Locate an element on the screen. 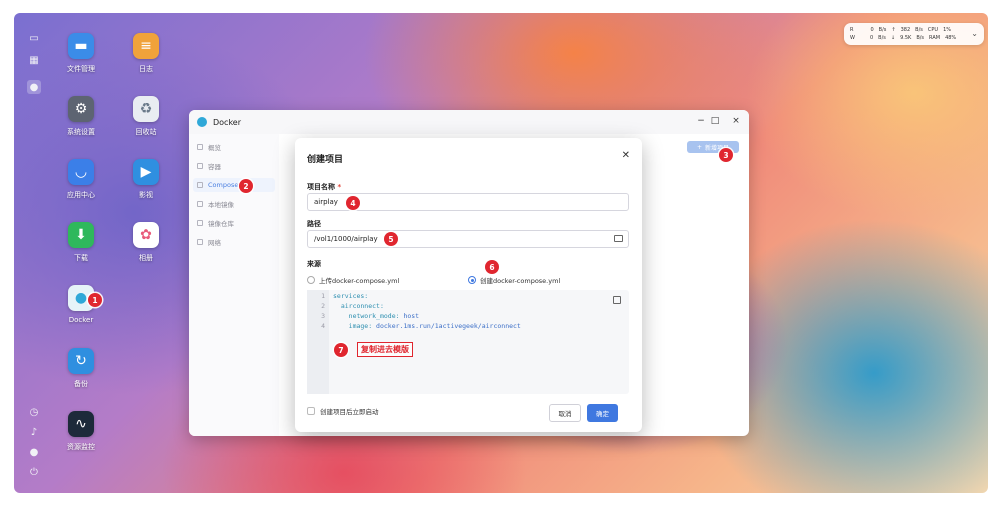  read-label: R is located at coordinates (852, 30).